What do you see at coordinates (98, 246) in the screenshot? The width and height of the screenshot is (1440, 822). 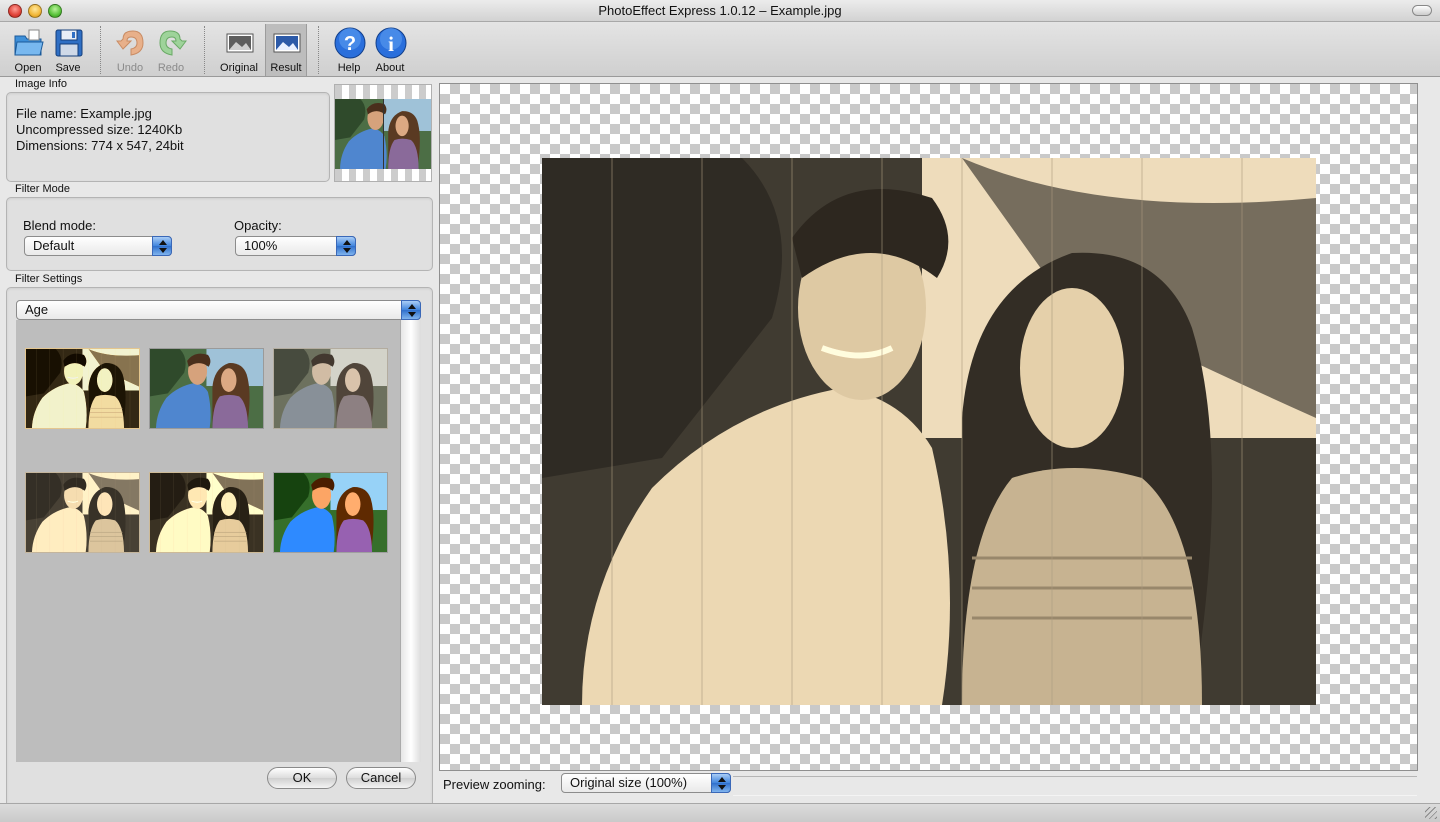 I see `blend-mode-select: Default` at bounding box center [98, 246].